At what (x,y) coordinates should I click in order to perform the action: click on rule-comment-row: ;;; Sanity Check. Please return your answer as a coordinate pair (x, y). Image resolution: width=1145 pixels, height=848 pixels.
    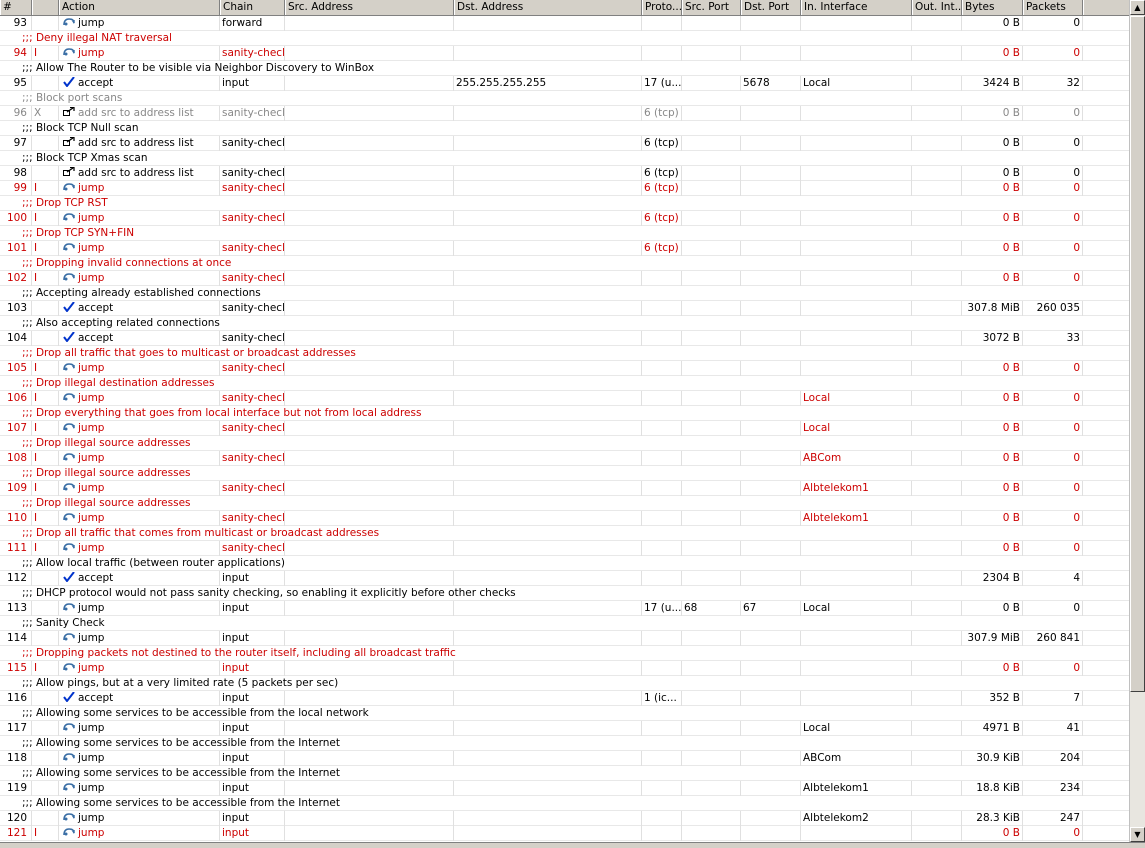
    Looking at the image, I should click on (564, 623).